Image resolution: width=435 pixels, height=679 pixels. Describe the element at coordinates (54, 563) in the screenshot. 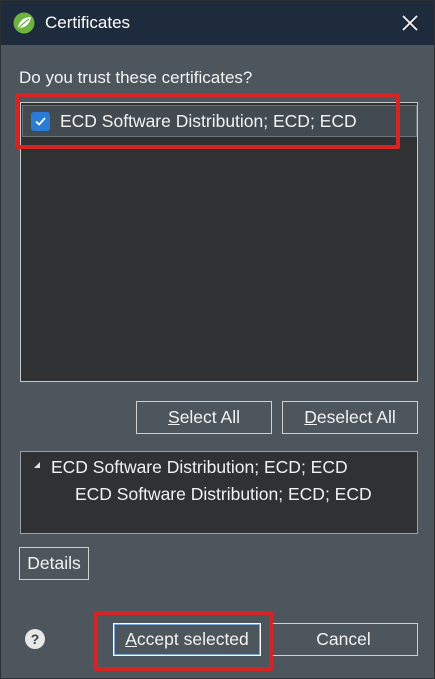

I see `details-button: Details` at that location.